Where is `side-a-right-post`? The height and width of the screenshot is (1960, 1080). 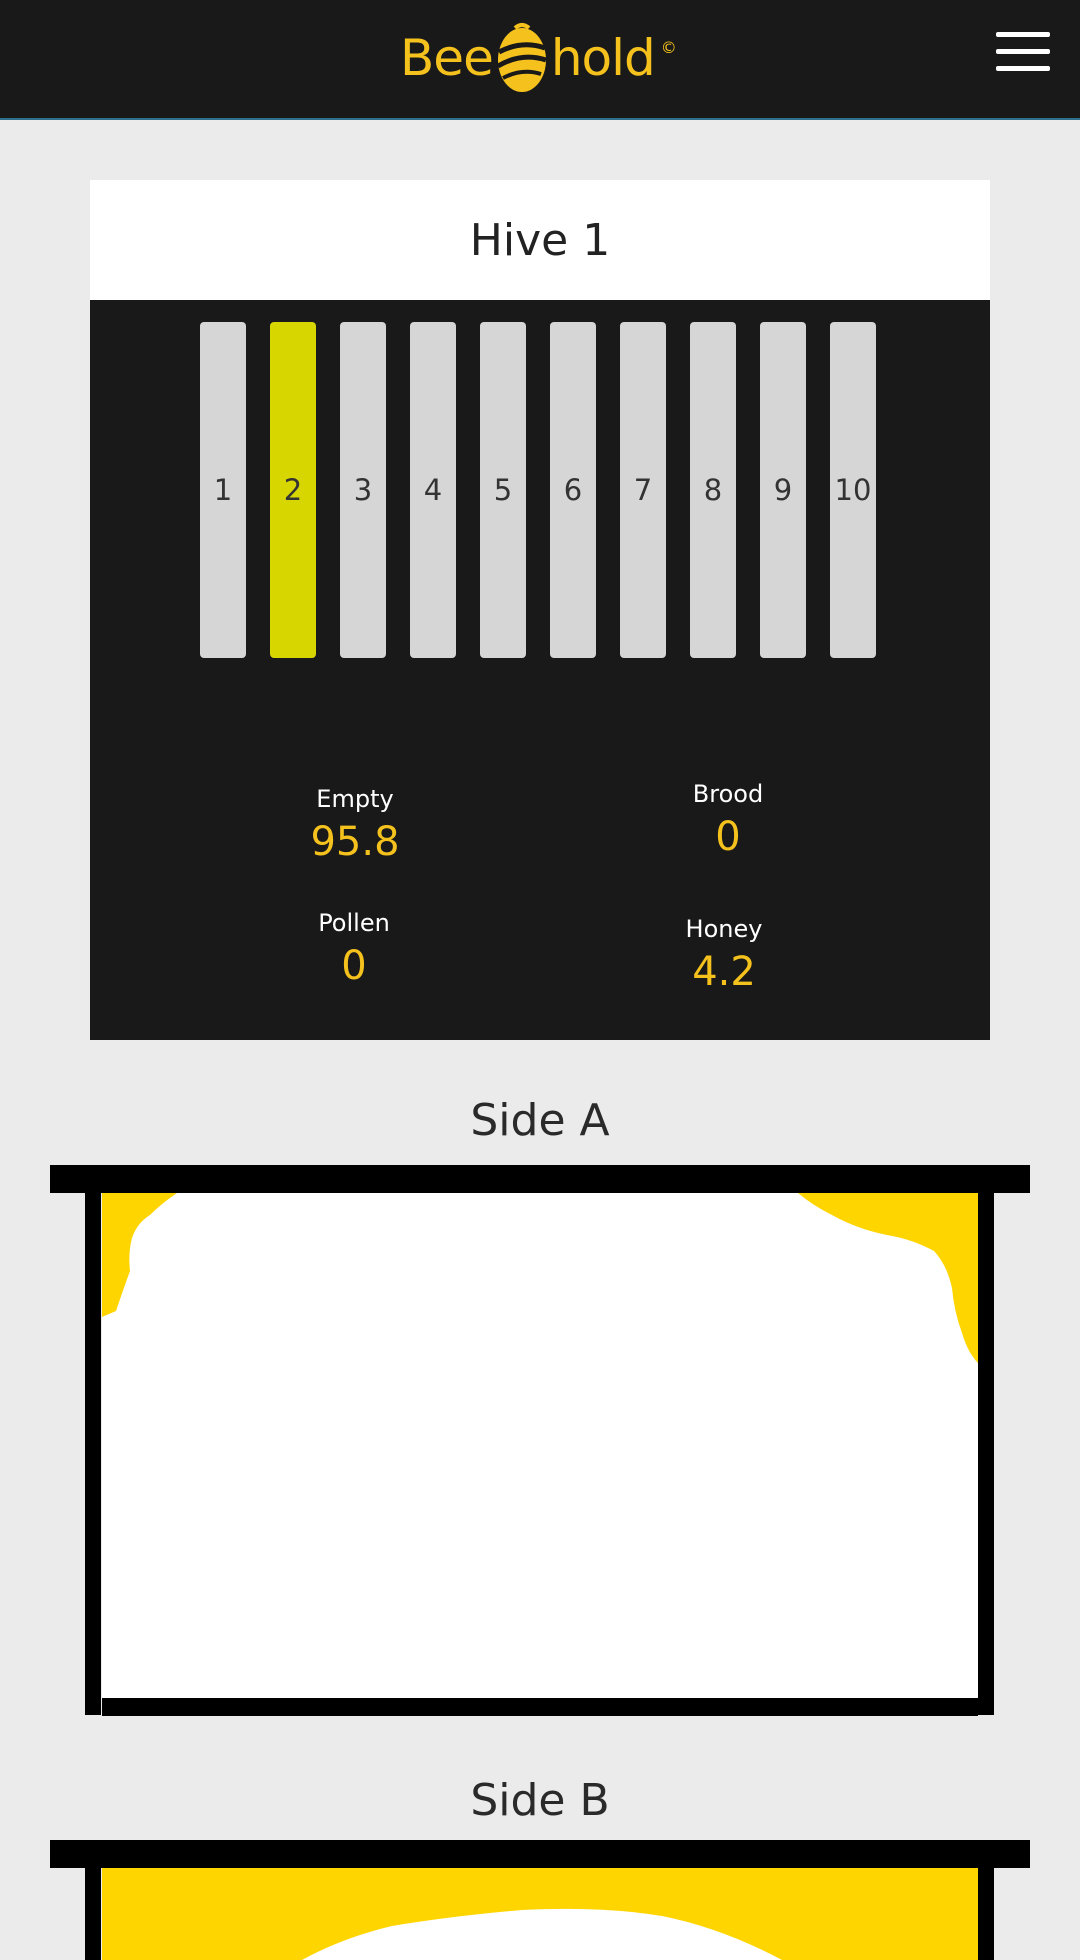 side-a-right-post is located at coordinates (986, 1454).